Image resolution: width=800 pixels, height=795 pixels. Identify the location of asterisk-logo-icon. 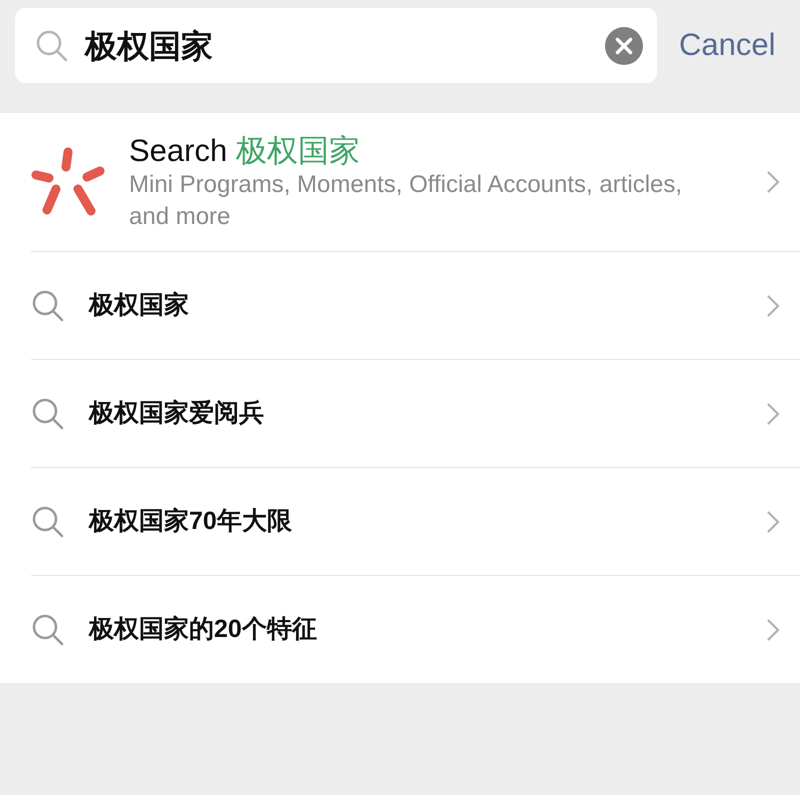
(68, 182).